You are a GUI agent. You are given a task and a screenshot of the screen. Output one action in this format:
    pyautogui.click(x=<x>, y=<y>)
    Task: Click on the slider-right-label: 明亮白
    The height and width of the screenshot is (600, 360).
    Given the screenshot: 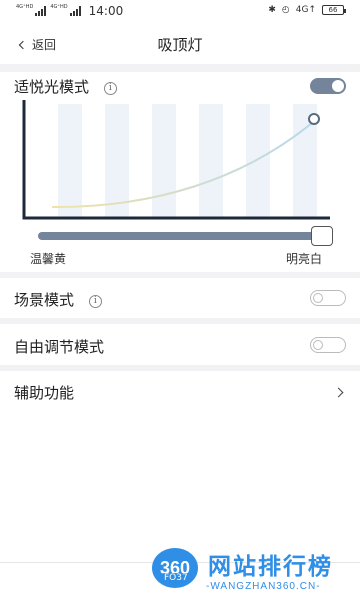 What is the action you would take?
    pyautogui.click(x=304, y=259)
    